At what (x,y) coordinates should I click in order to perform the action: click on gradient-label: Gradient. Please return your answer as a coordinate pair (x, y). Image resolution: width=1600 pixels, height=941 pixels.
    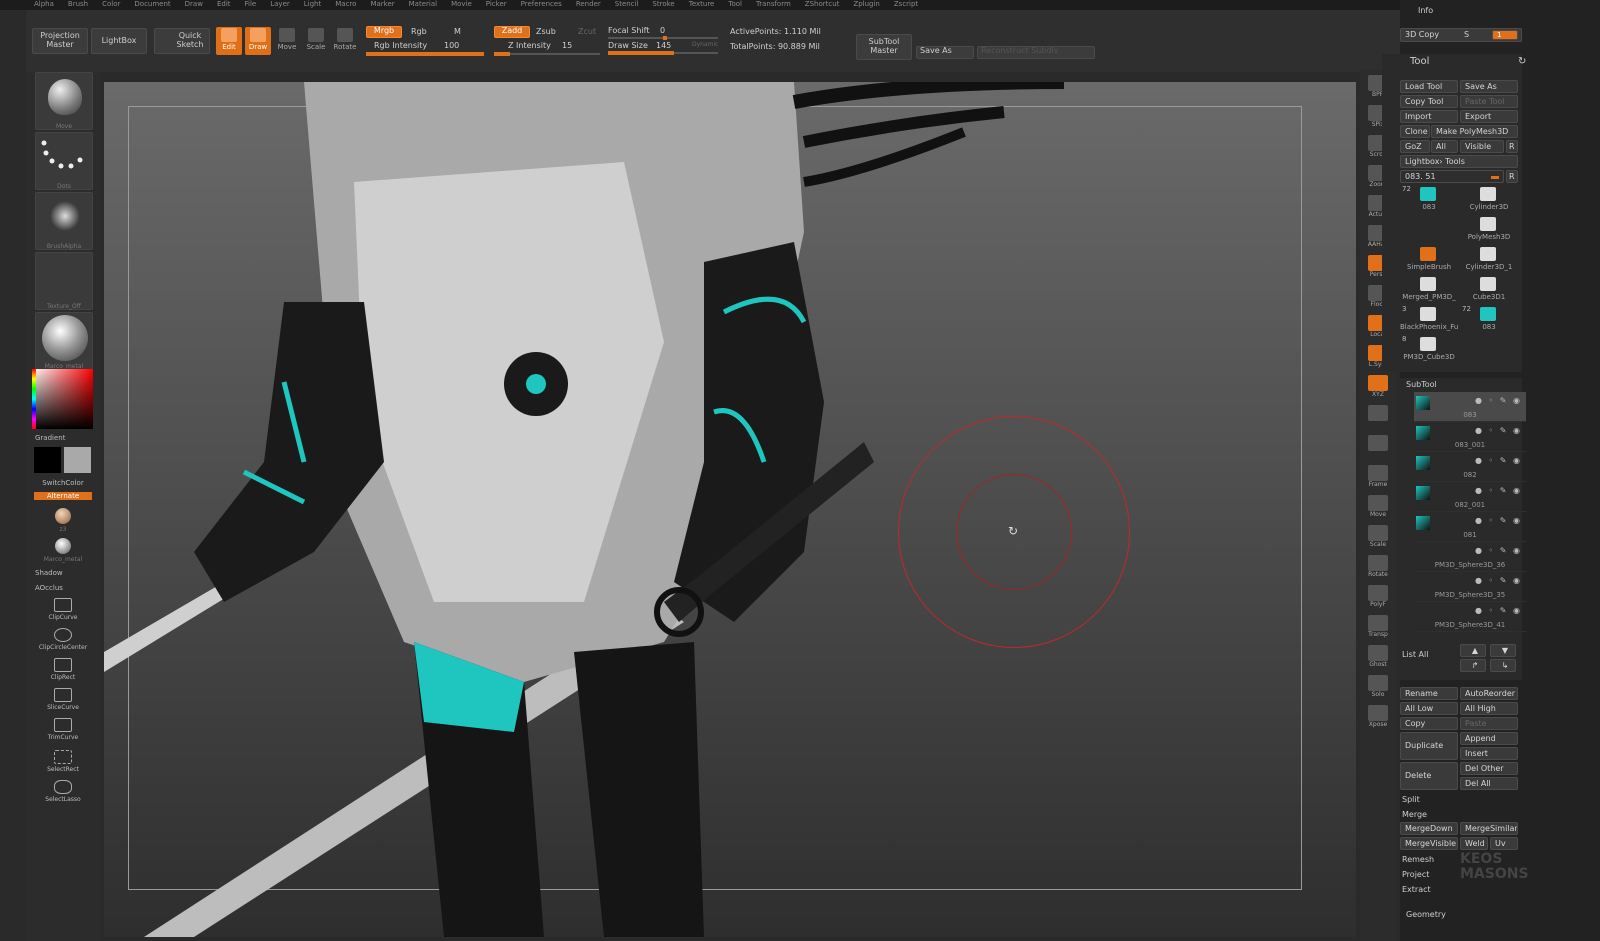
    Looking at the image, I should click on (63, 438).